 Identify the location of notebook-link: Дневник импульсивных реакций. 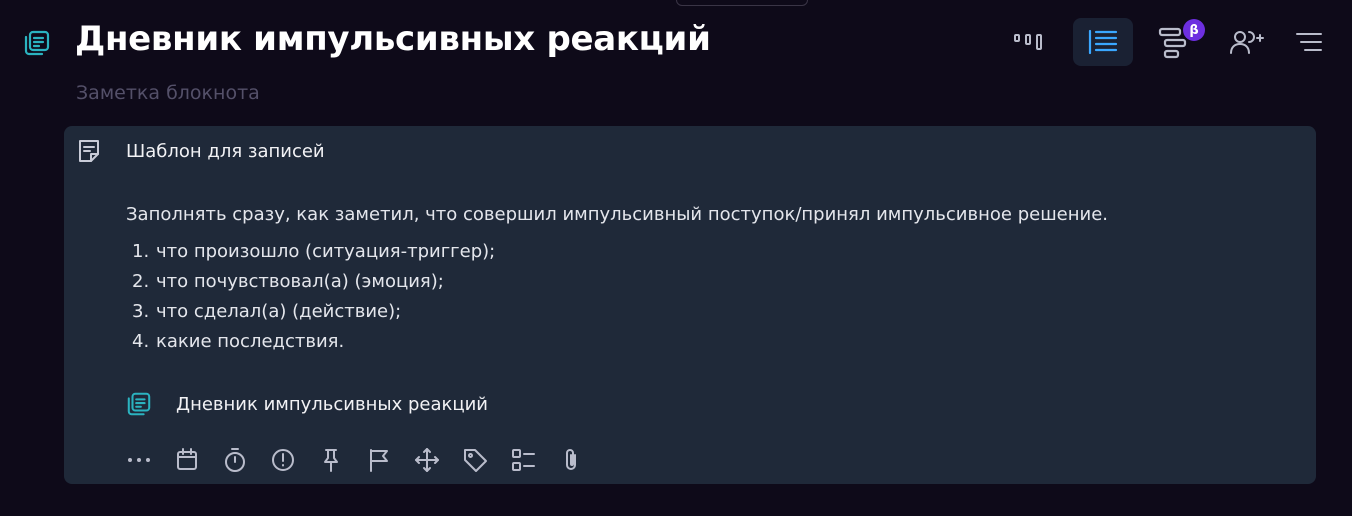
(307, 404).